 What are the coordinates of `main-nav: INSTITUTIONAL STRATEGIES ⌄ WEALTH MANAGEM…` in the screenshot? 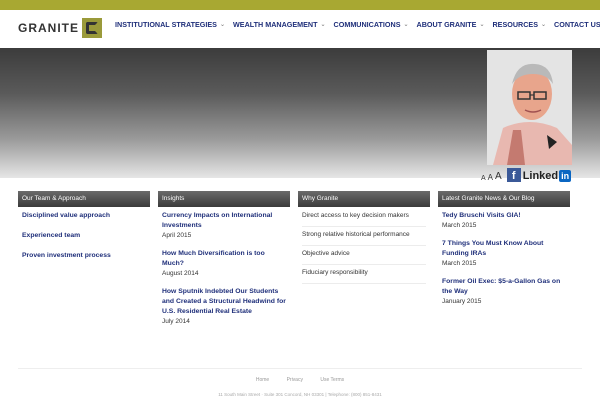 It's located at (357, 24).